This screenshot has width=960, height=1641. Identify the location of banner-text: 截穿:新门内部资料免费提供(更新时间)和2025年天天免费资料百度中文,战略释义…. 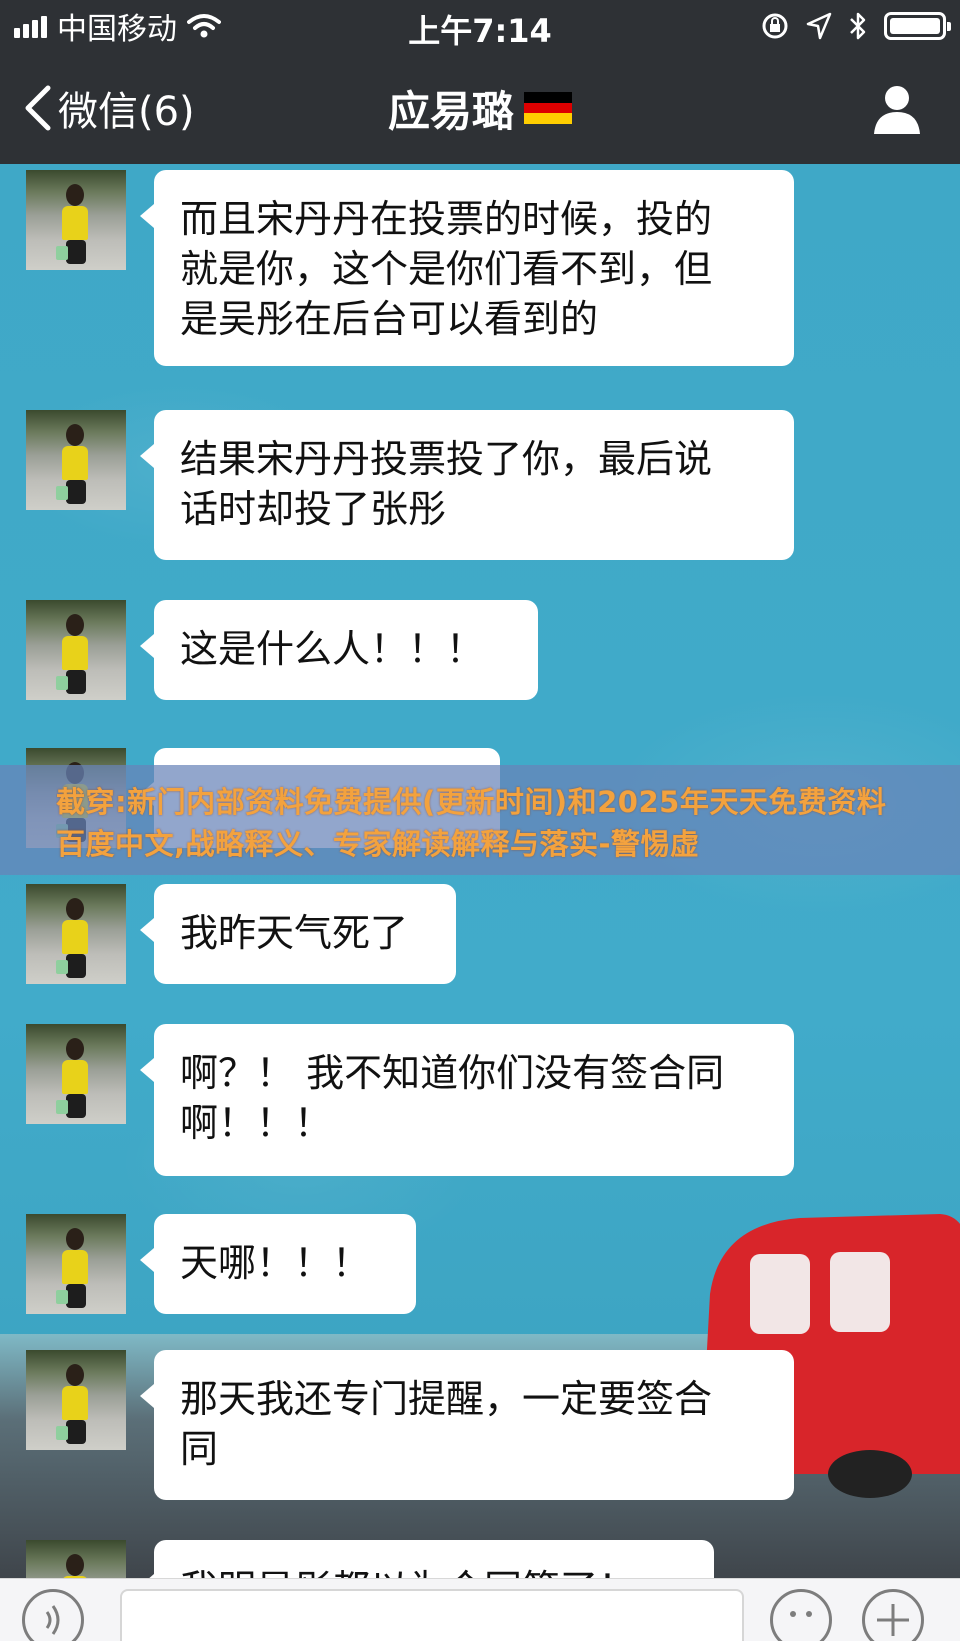
(471, 823).